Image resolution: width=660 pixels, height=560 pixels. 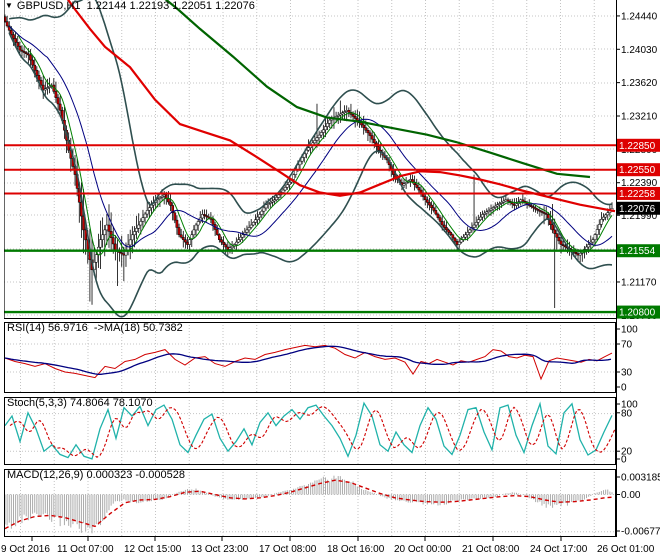 What do you see at coordinates (637, 209) in the screenshot?
I see `current-price-badge-text: 1.22076` at bounding box center [637, 209].